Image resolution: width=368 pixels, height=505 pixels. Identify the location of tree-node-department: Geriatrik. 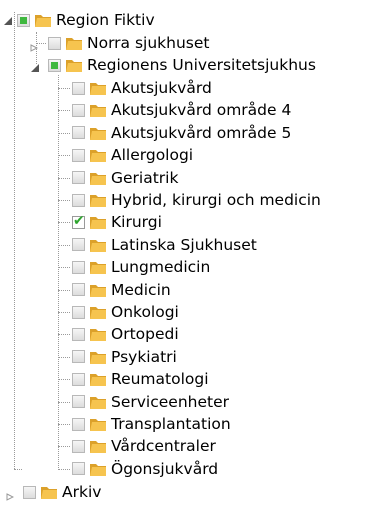
(118, 178).